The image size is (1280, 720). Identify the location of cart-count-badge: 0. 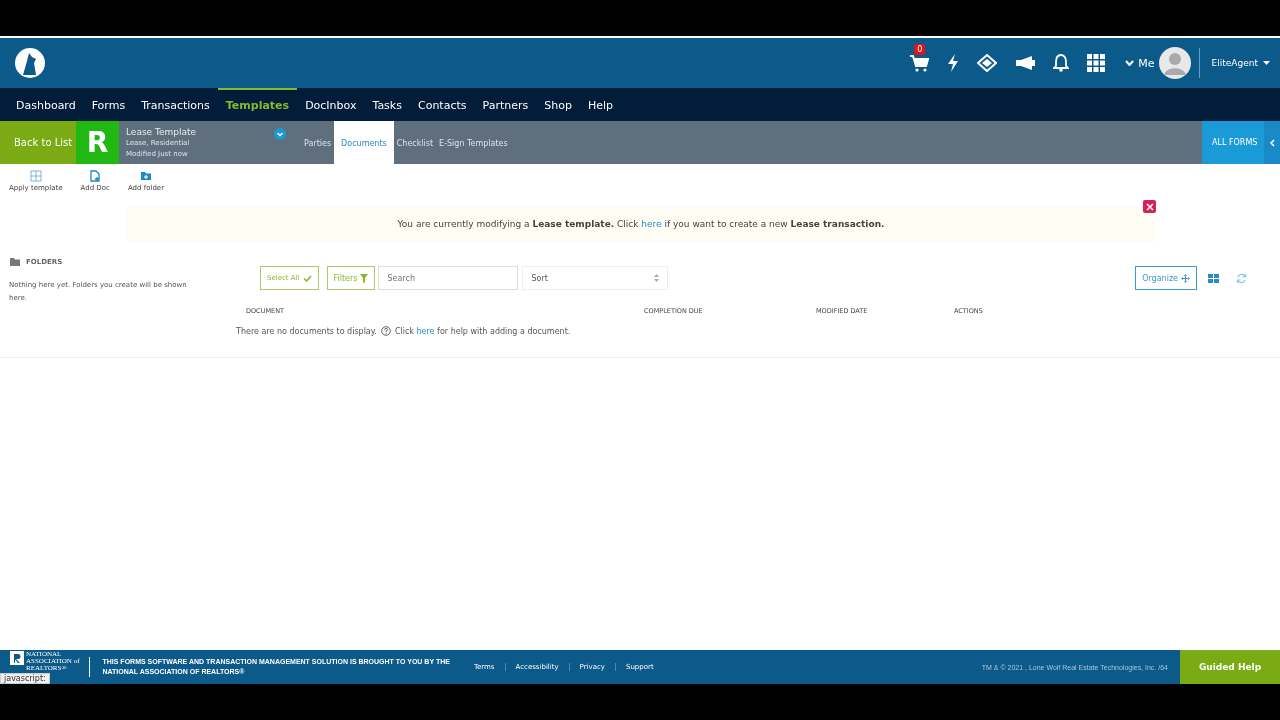
(920, 49).